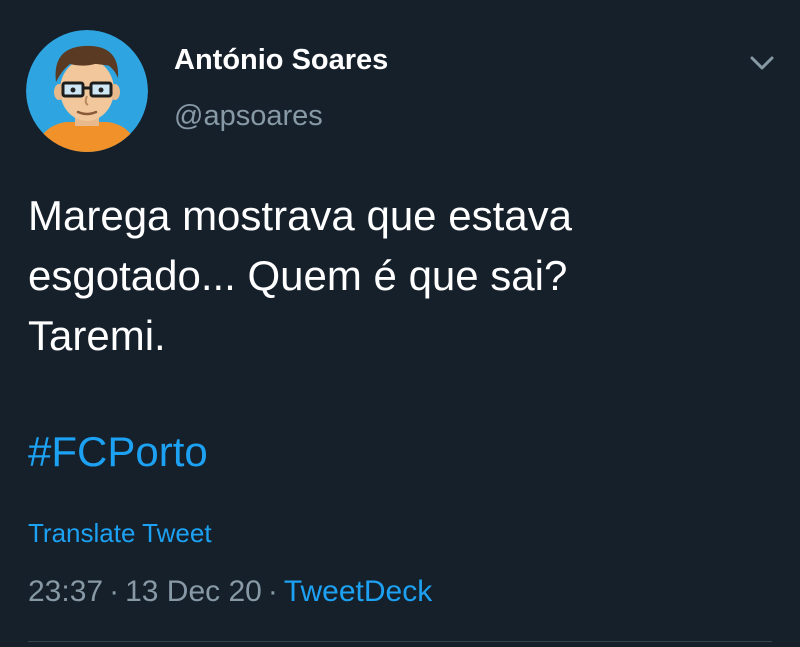  I want to click on cartoon-avatar-icon, so click(87, 91).